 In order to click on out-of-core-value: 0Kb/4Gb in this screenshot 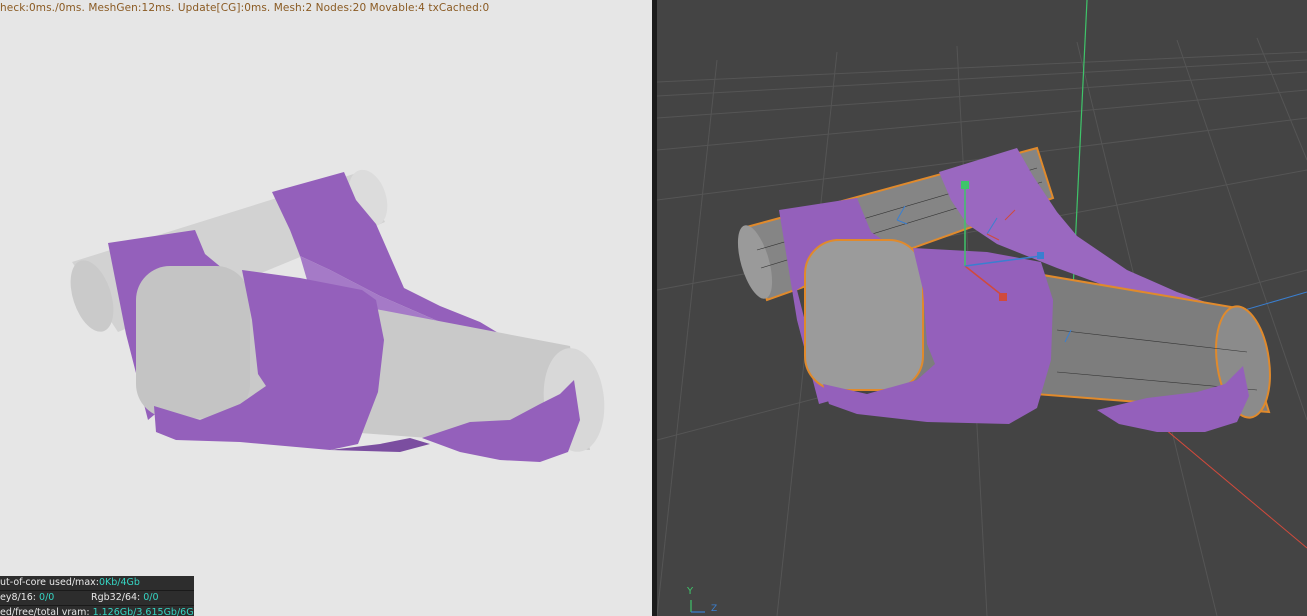, I will do `click(119, 582)`.